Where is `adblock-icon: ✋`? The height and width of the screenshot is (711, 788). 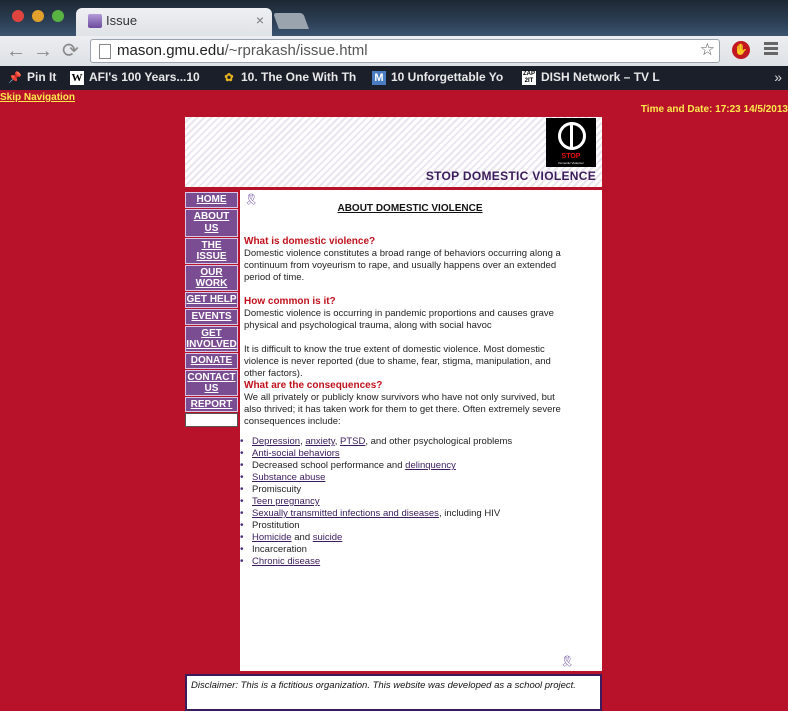 adblock-icon: ✋ is located at coordinates (741, 50).